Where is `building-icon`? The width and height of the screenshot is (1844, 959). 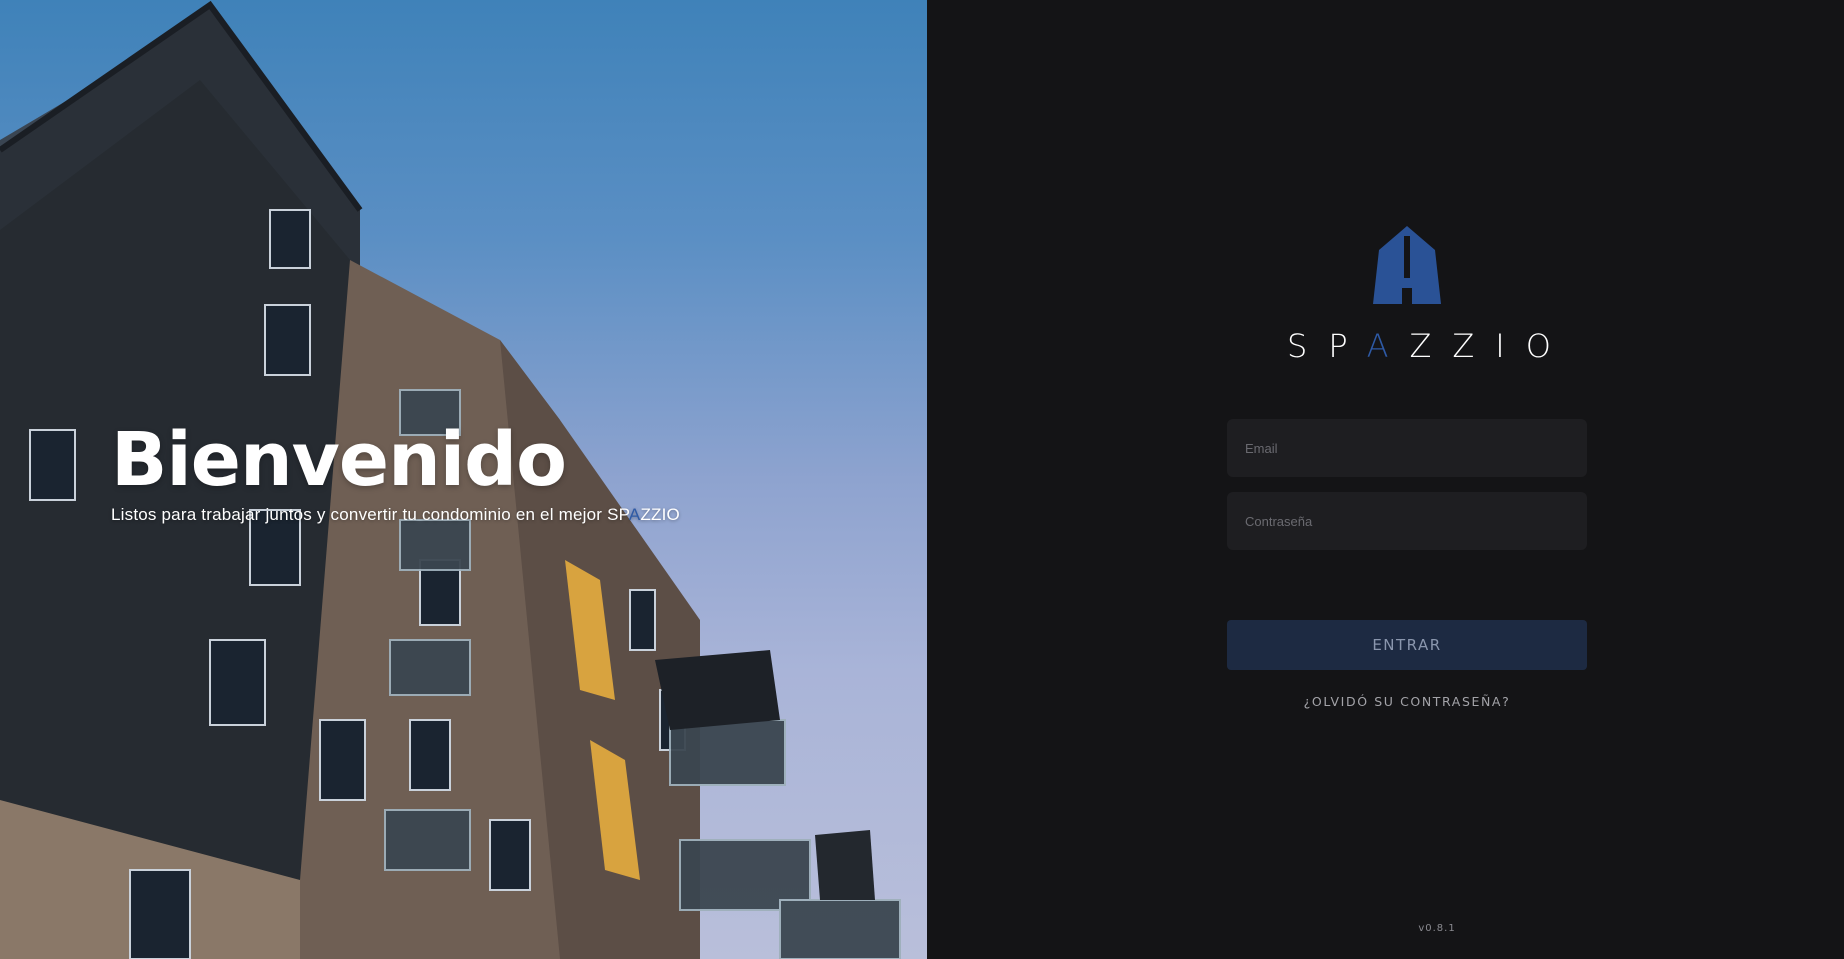
building-icon is located at coordinates (1407, 265).